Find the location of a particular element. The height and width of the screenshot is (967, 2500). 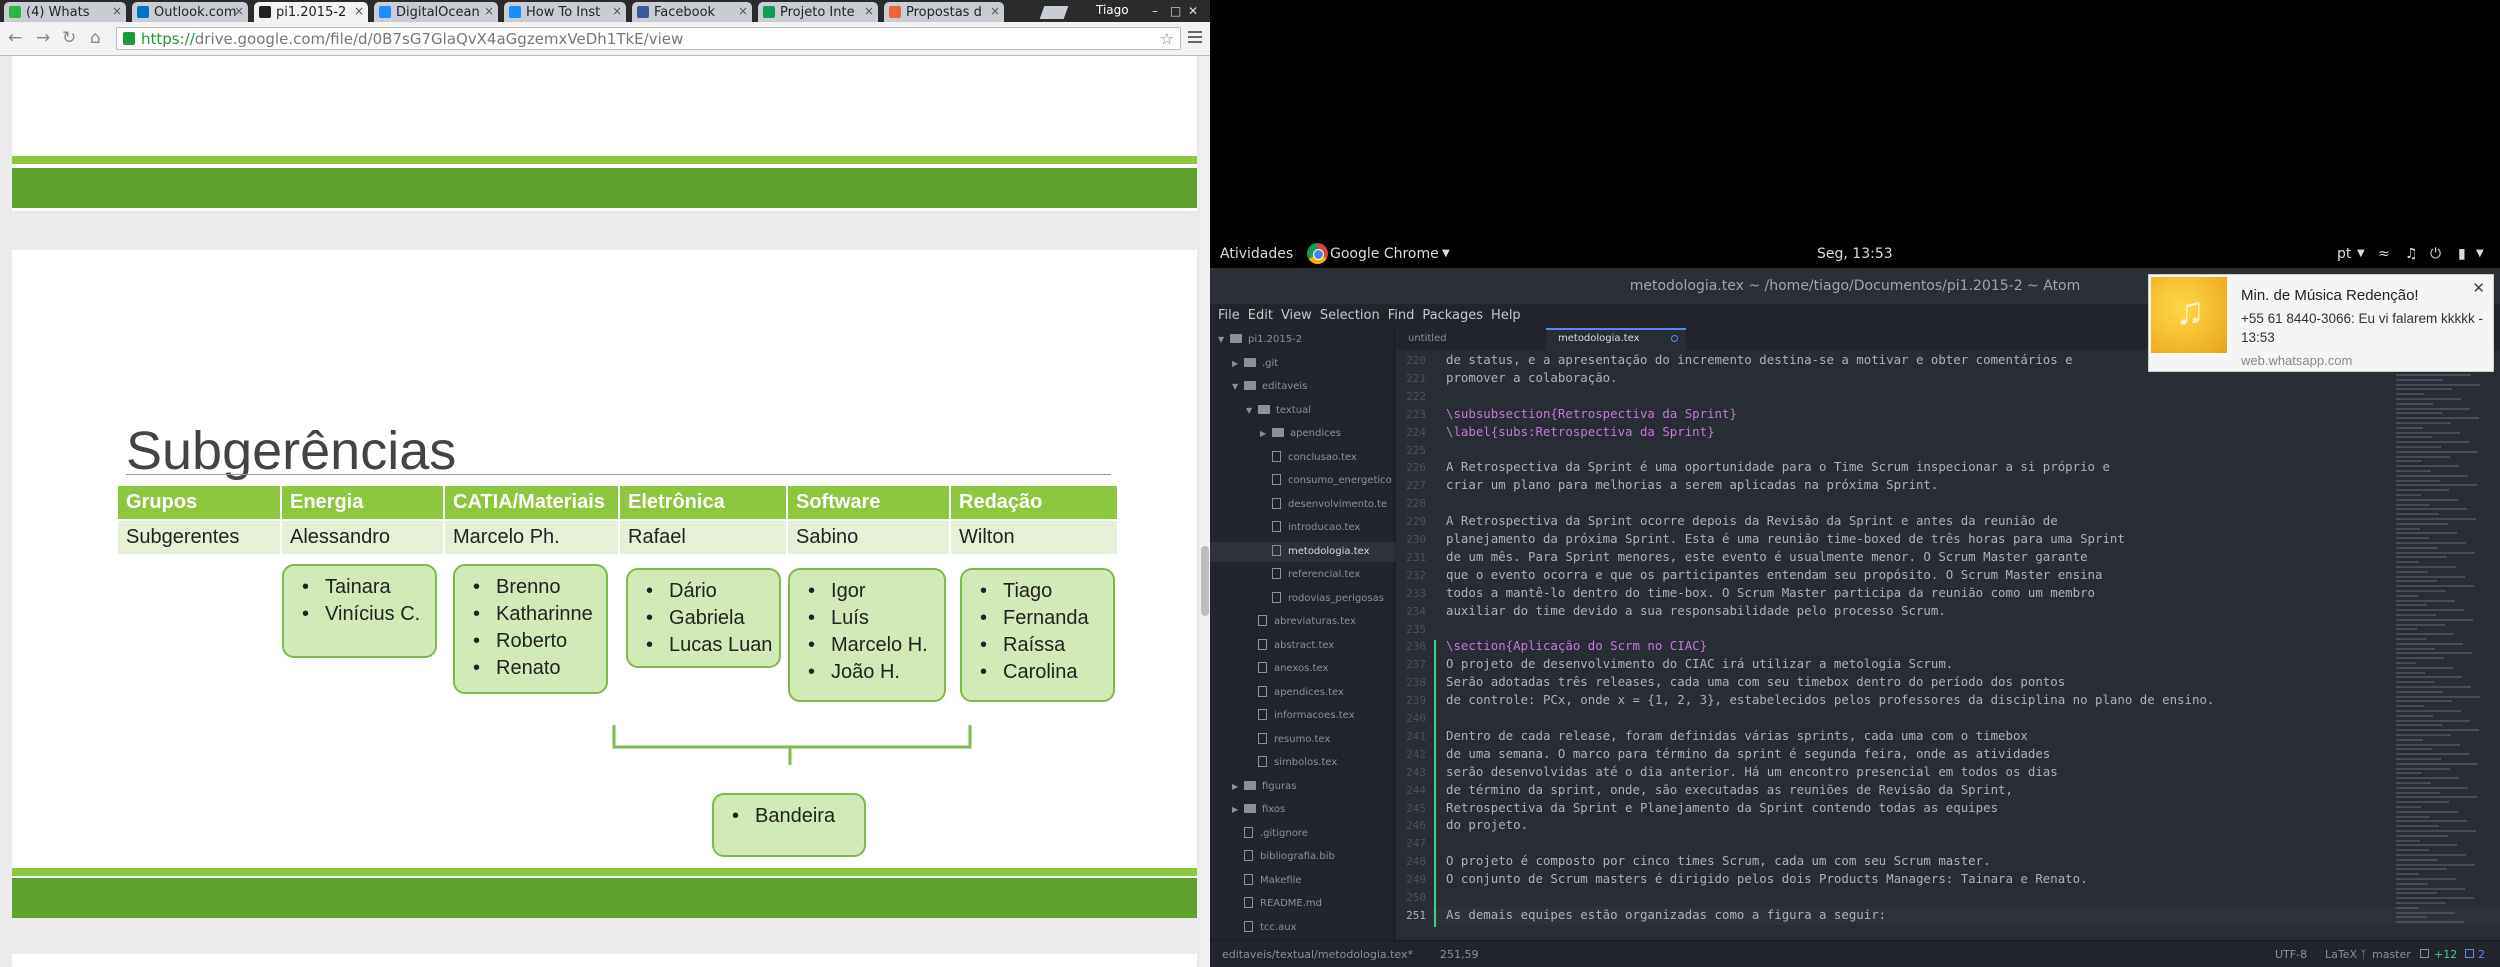

bookmark-star-icon: ☆ is located at coordinates (1167, 38).